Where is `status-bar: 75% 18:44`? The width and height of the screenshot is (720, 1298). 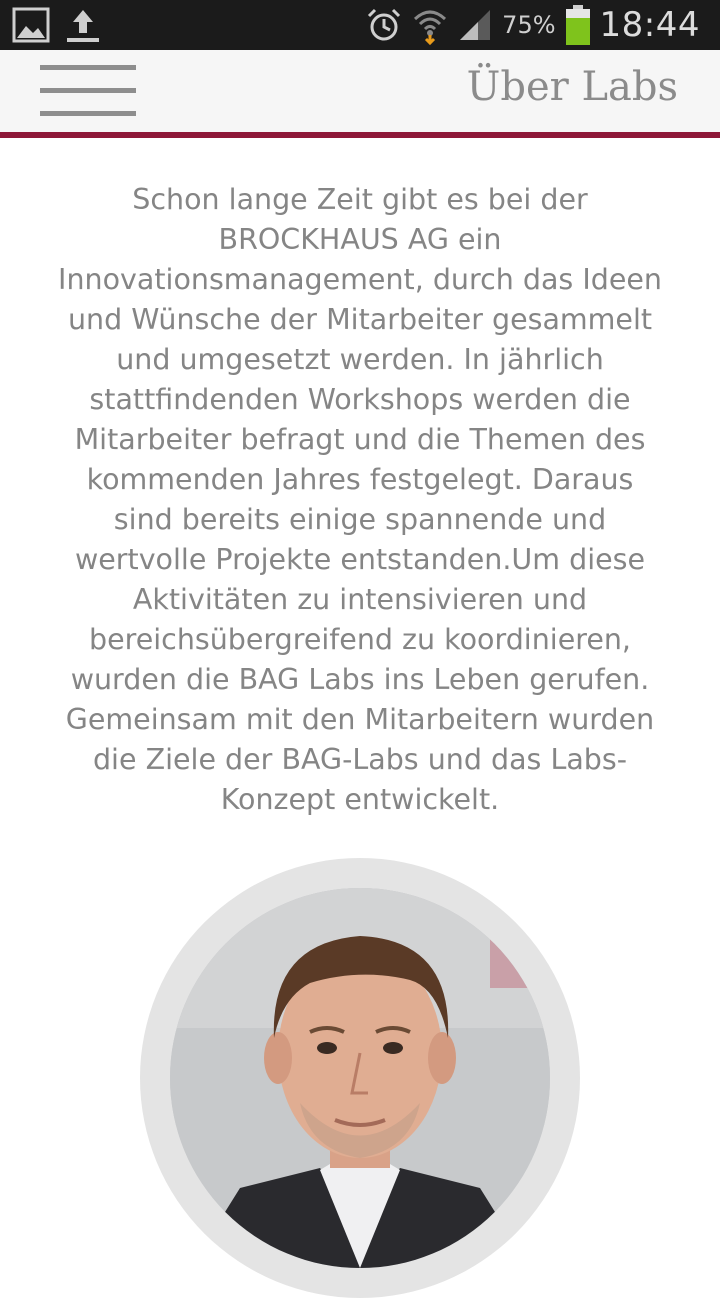
status-bar: 75% 18:44 is located at coordinates (360, 25).